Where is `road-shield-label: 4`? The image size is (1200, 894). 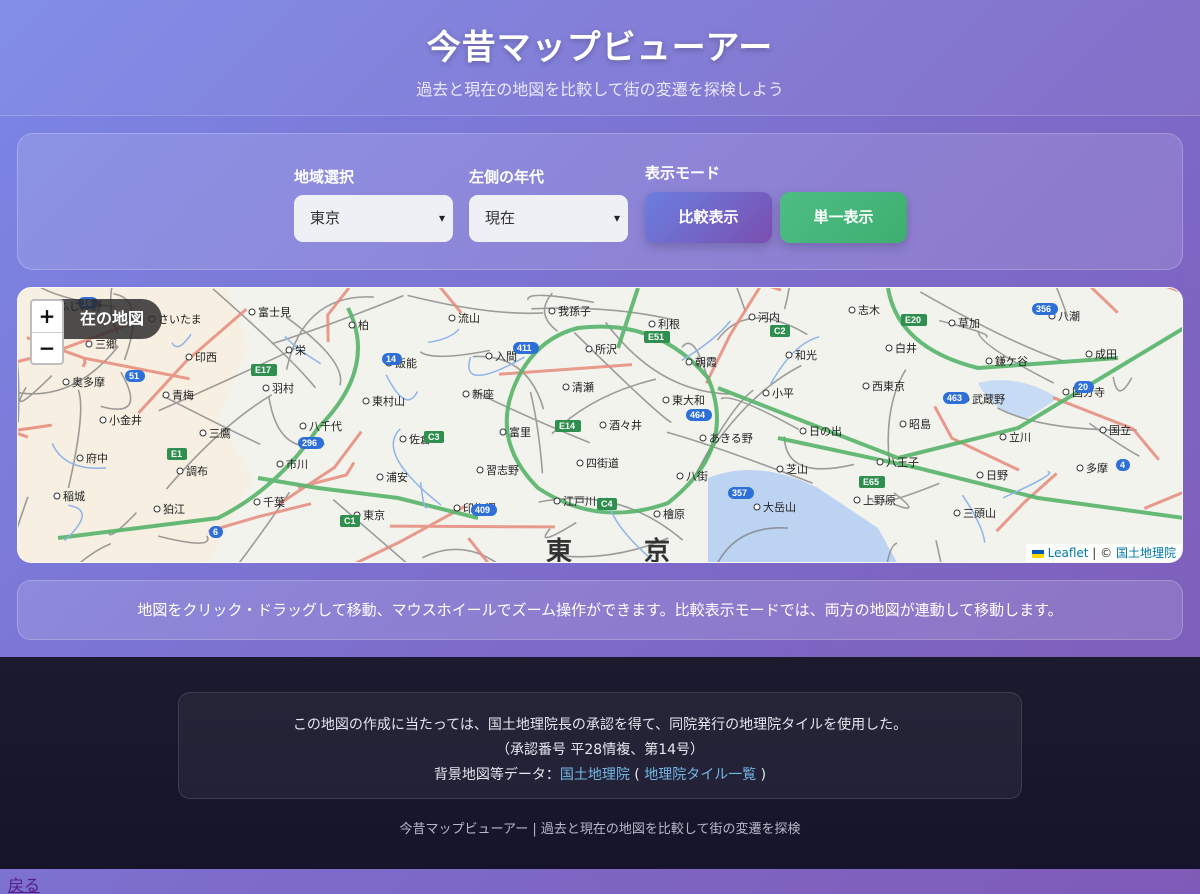
road-shield-label: 4 is located at coordinates (1122, 465).